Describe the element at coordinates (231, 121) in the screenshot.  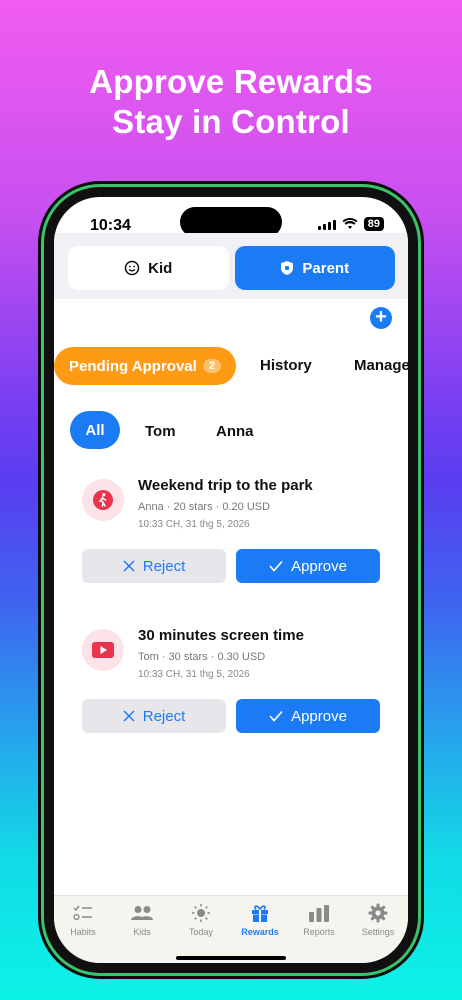
I see `headline-line-2: Stay in Control` at that location.